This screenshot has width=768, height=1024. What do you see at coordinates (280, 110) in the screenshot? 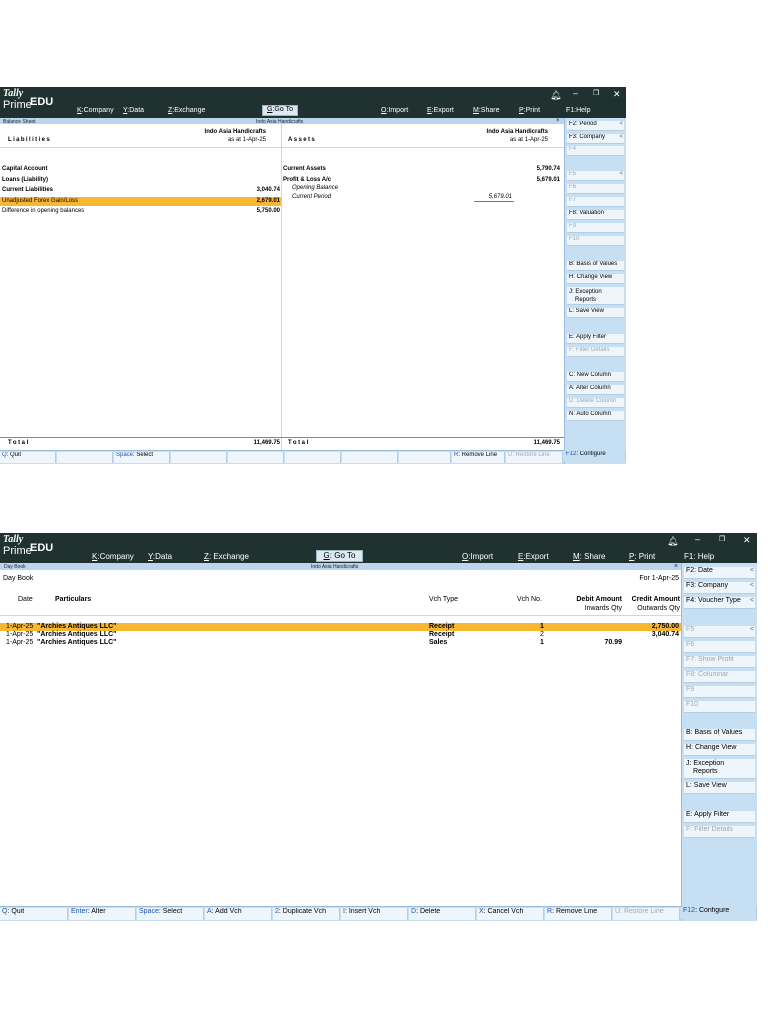
I see `goto-button: G:Go To` at bounding box center [280, 110].